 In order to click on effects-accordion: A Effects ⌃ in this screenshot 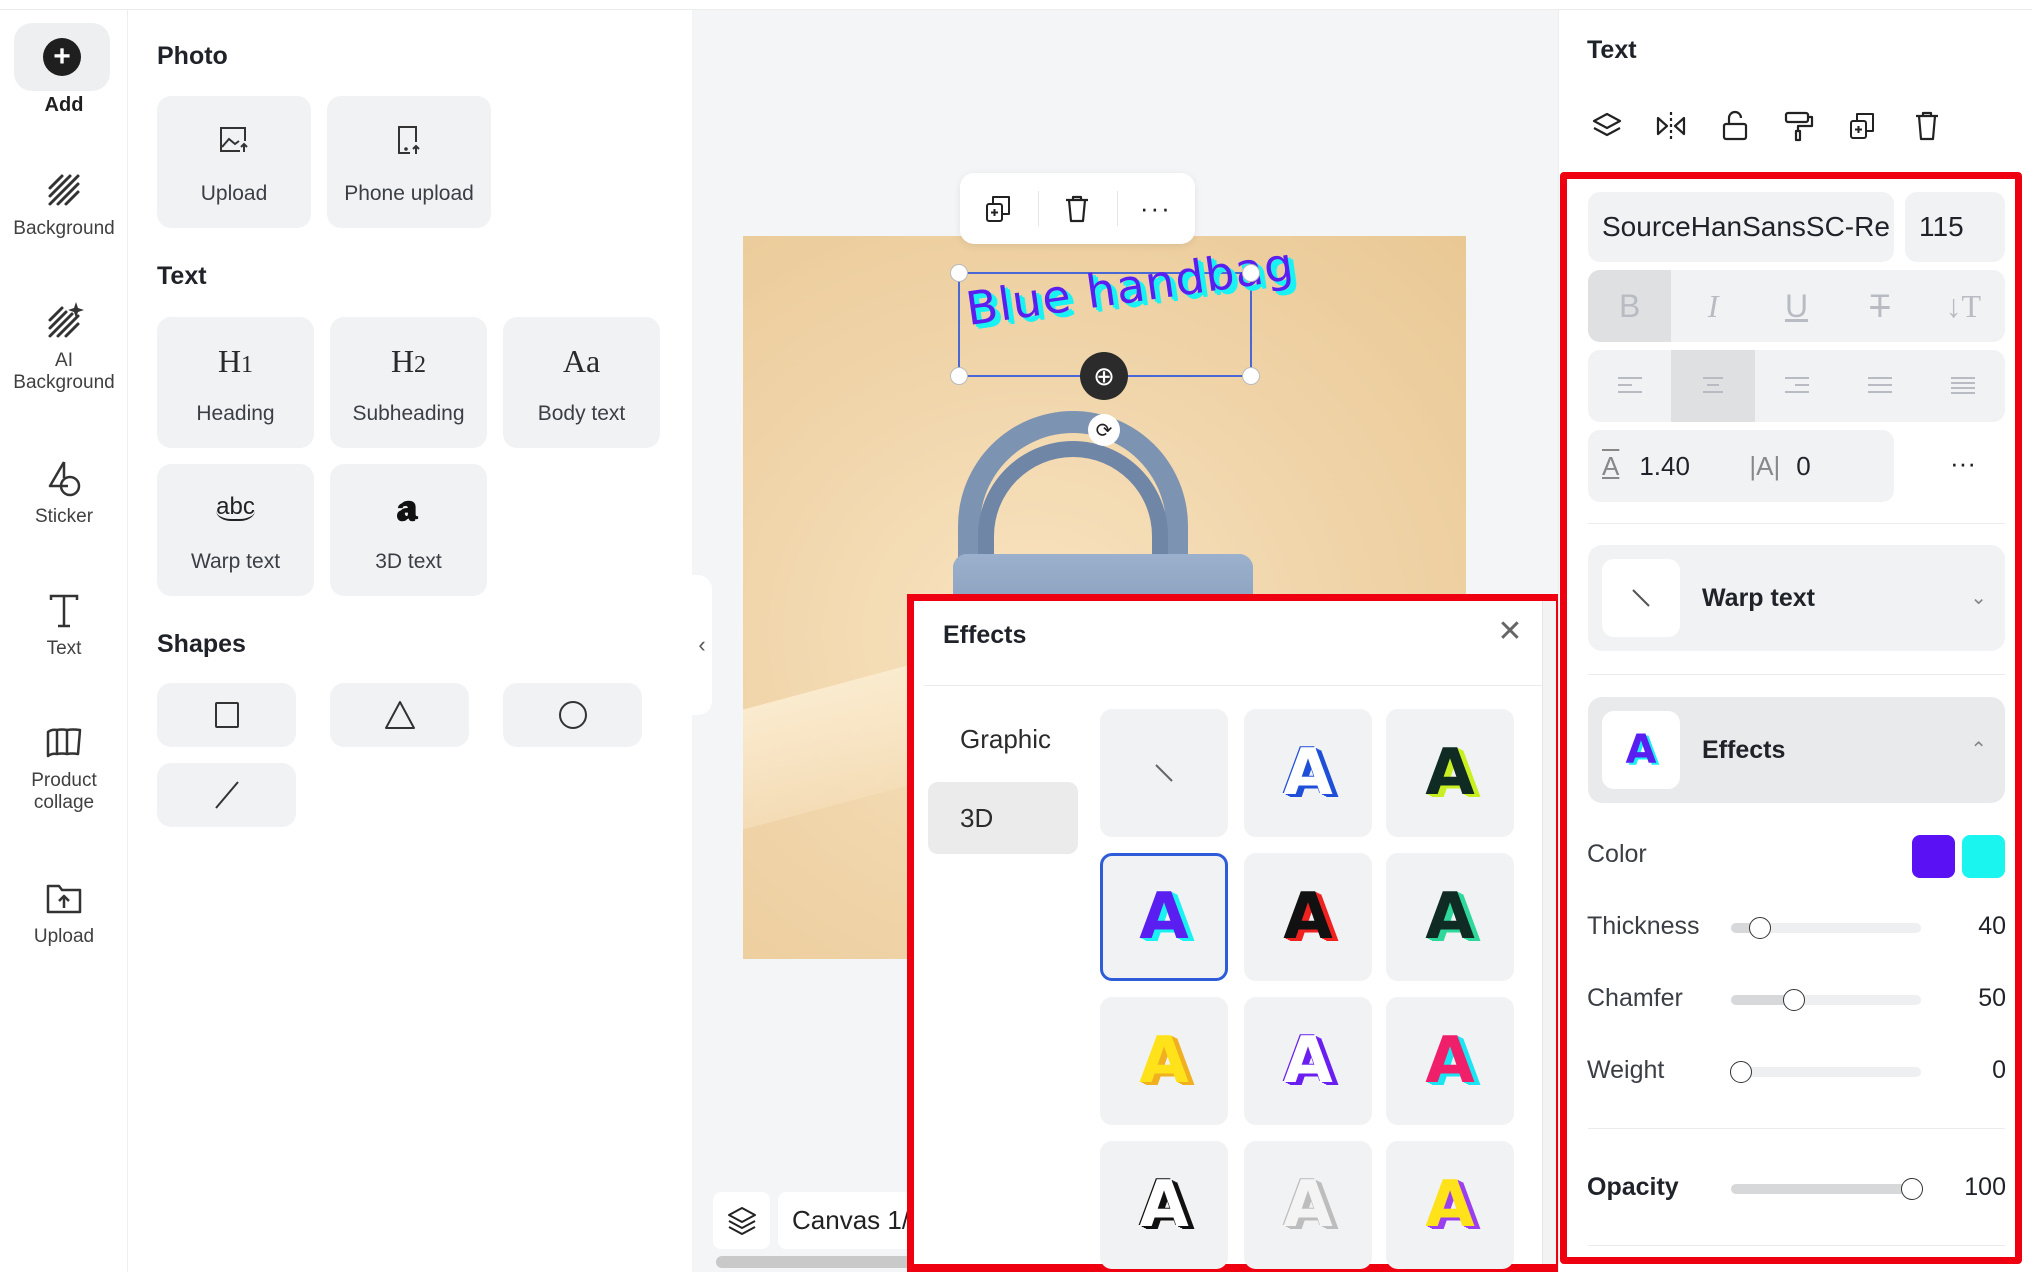, I will do `click(1796, 750)`.